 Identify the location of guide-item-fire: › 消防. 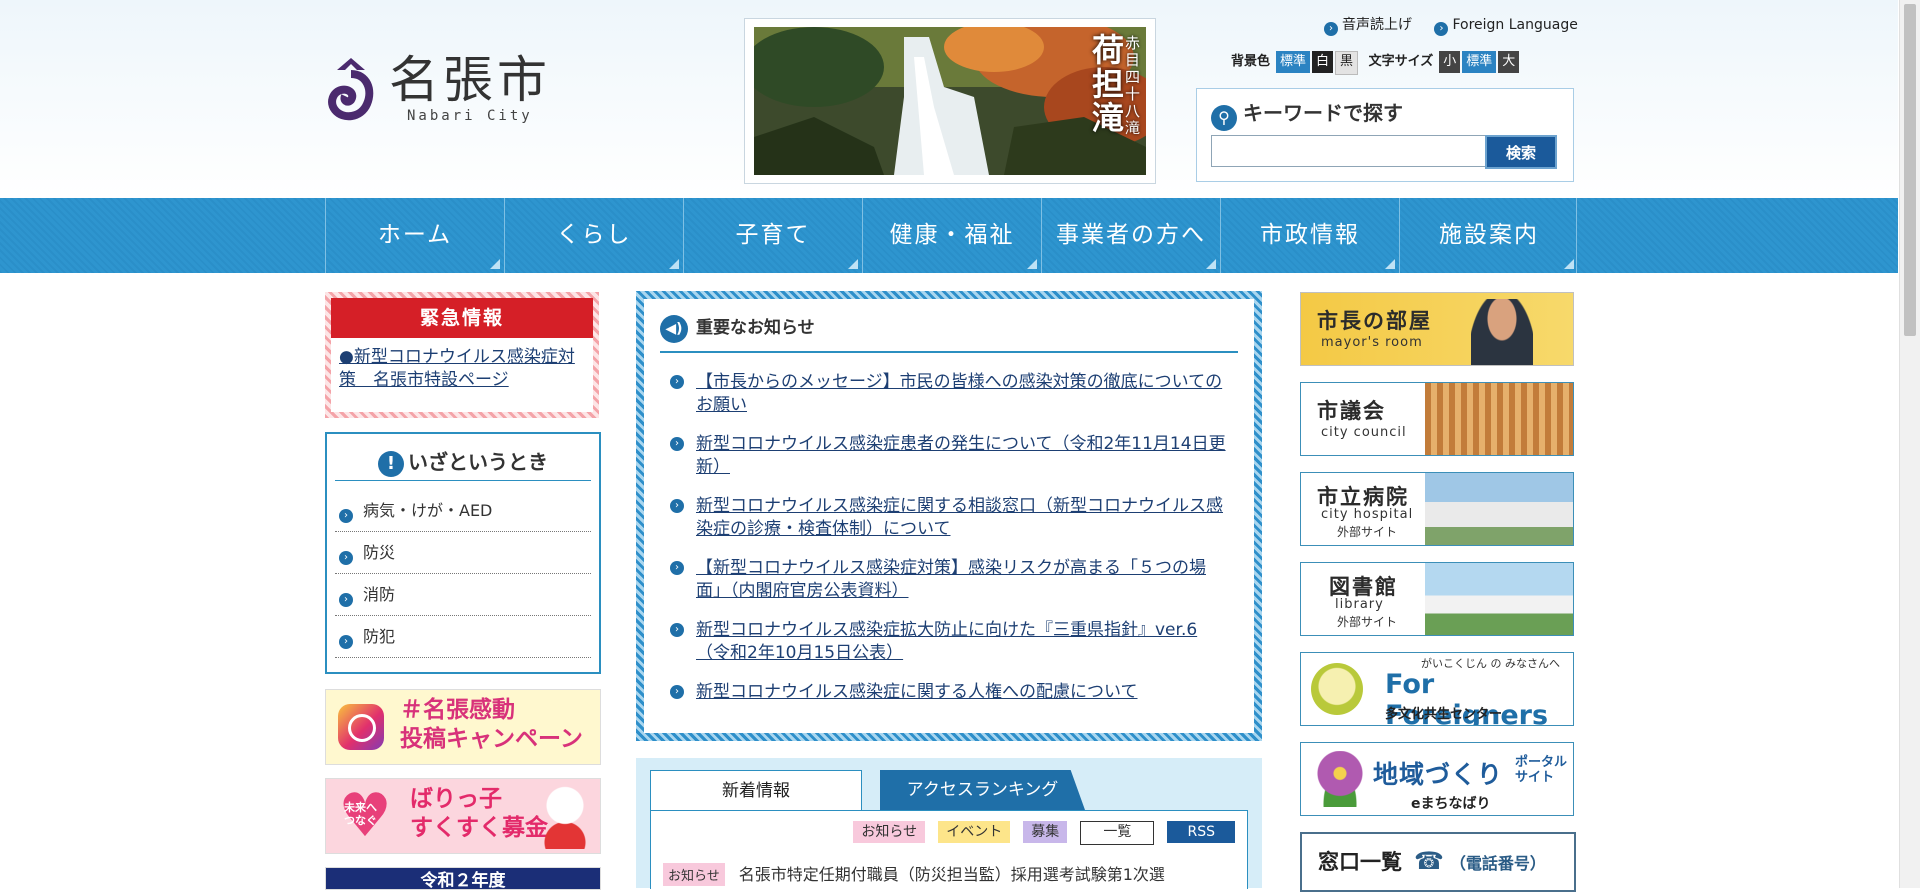
(463, 595).